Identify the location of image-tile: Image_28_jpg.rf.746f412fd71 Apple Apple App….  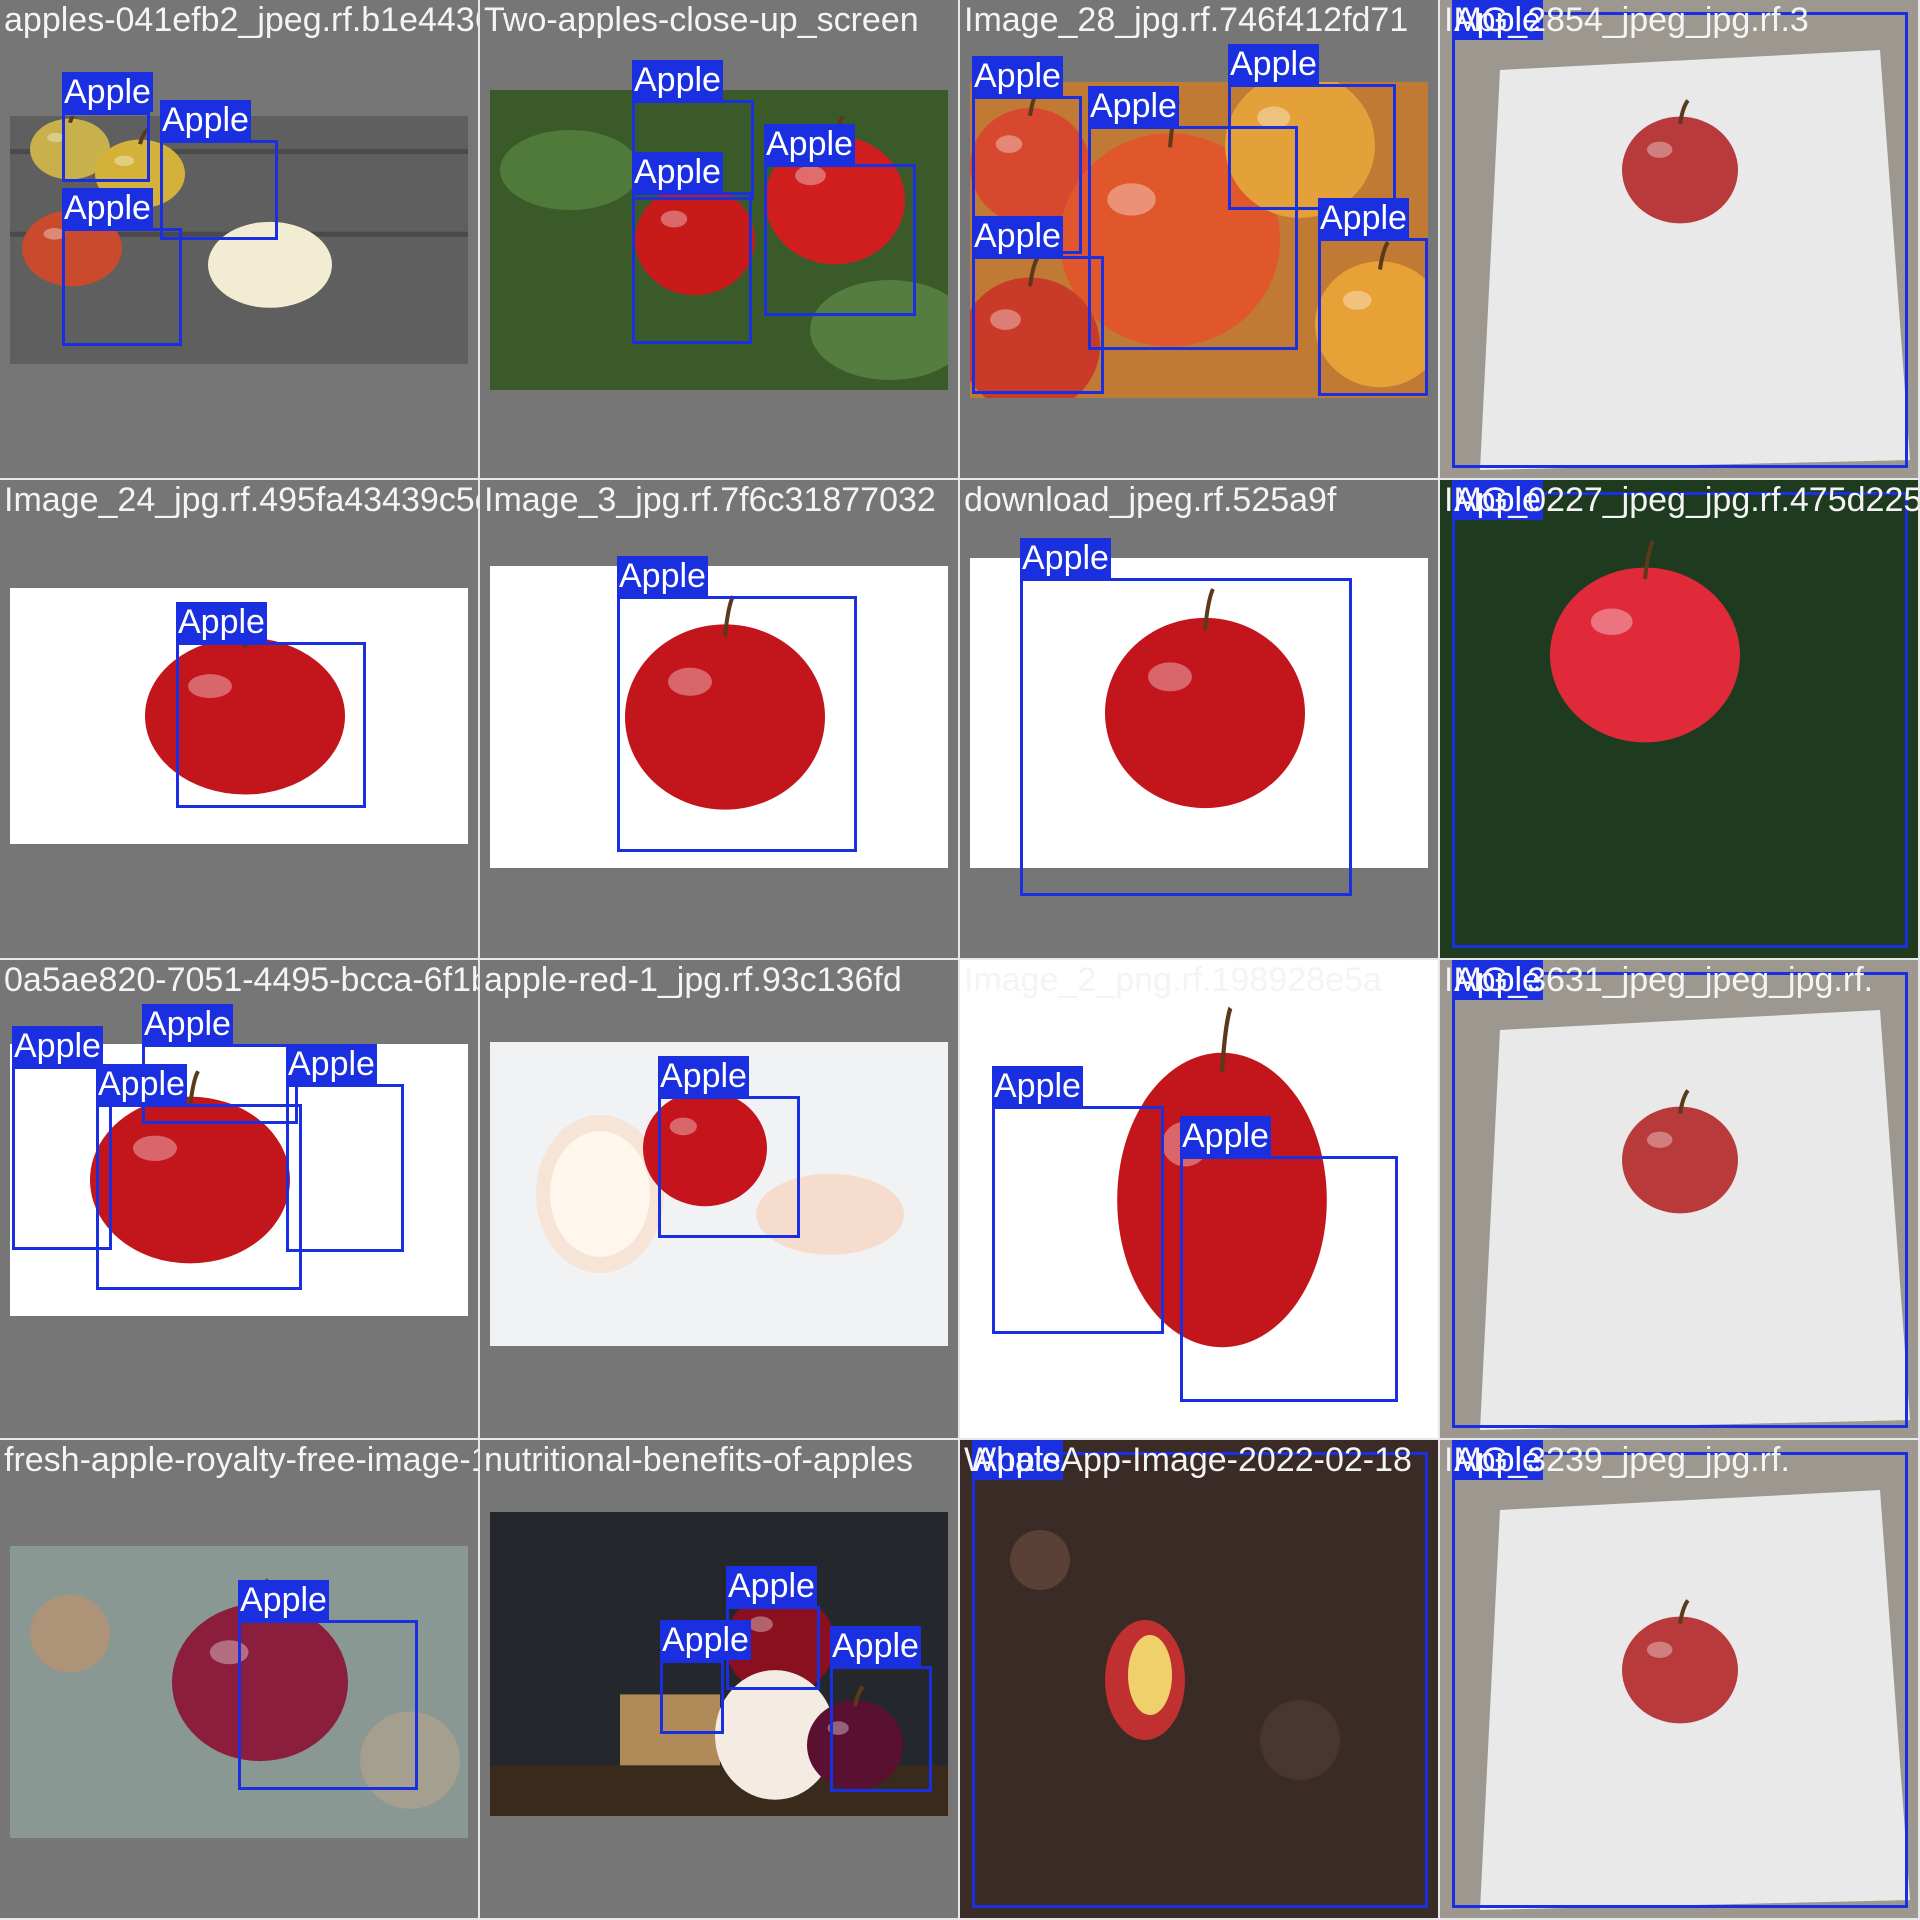
(1200, 240).